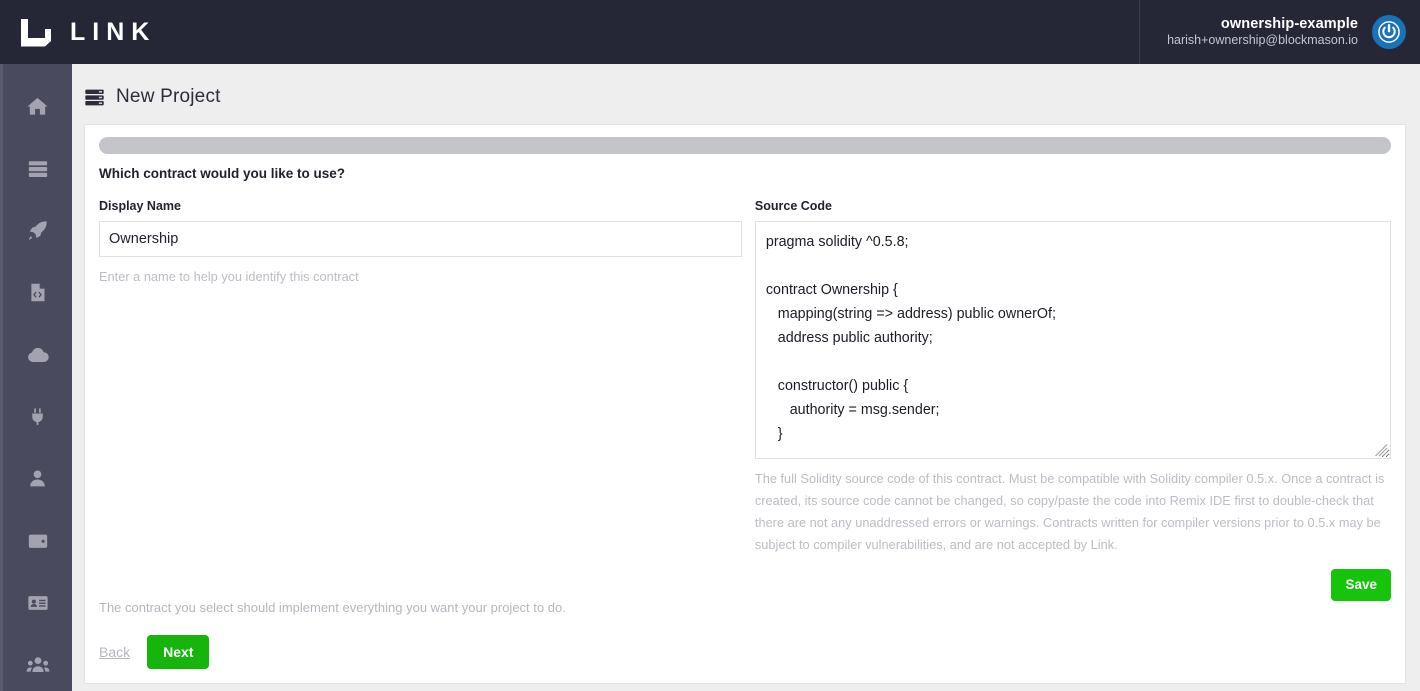 The width and height of the screenshot is (1420, 691). What do you see at coordinates (1073, 585) in the screenshot?
I see `save-row: Save` at bounding box center [1073, 585].